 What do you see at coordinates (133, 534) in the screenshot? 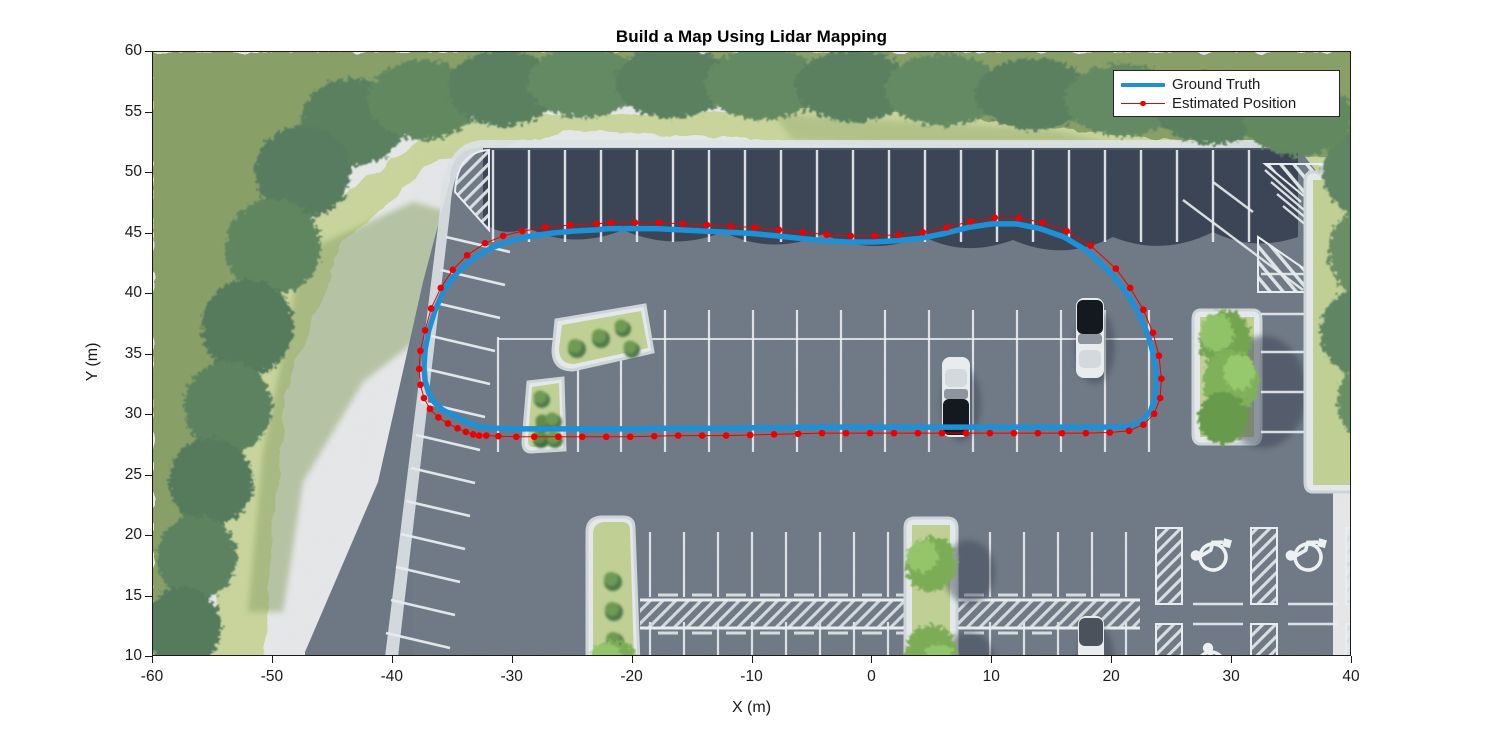
I see `y-tick-label: 20` at bounding box center [133, 534].